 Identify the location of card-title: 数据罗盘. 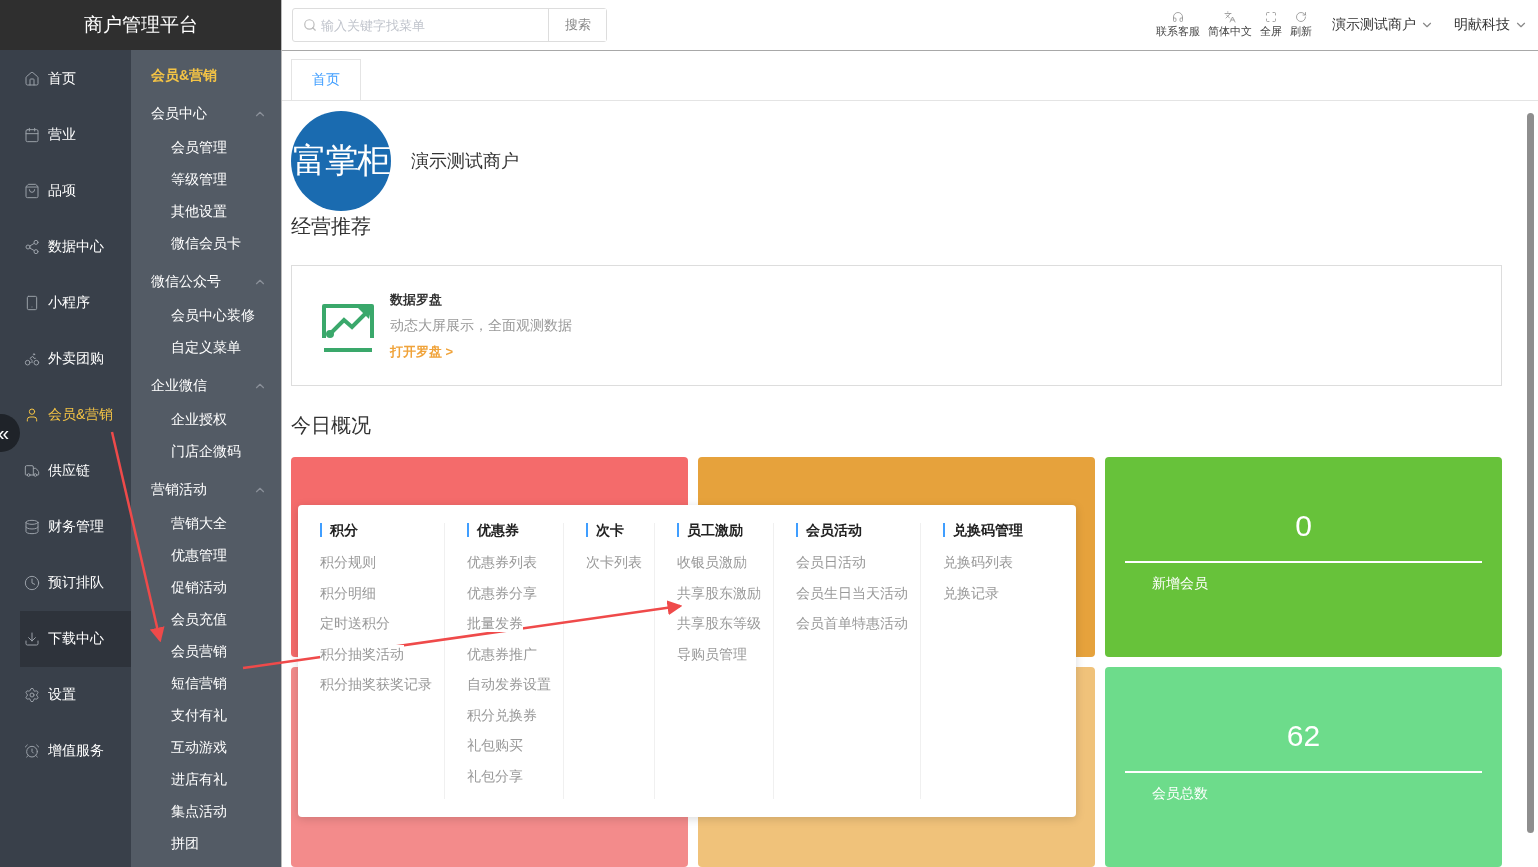
(416, 299).